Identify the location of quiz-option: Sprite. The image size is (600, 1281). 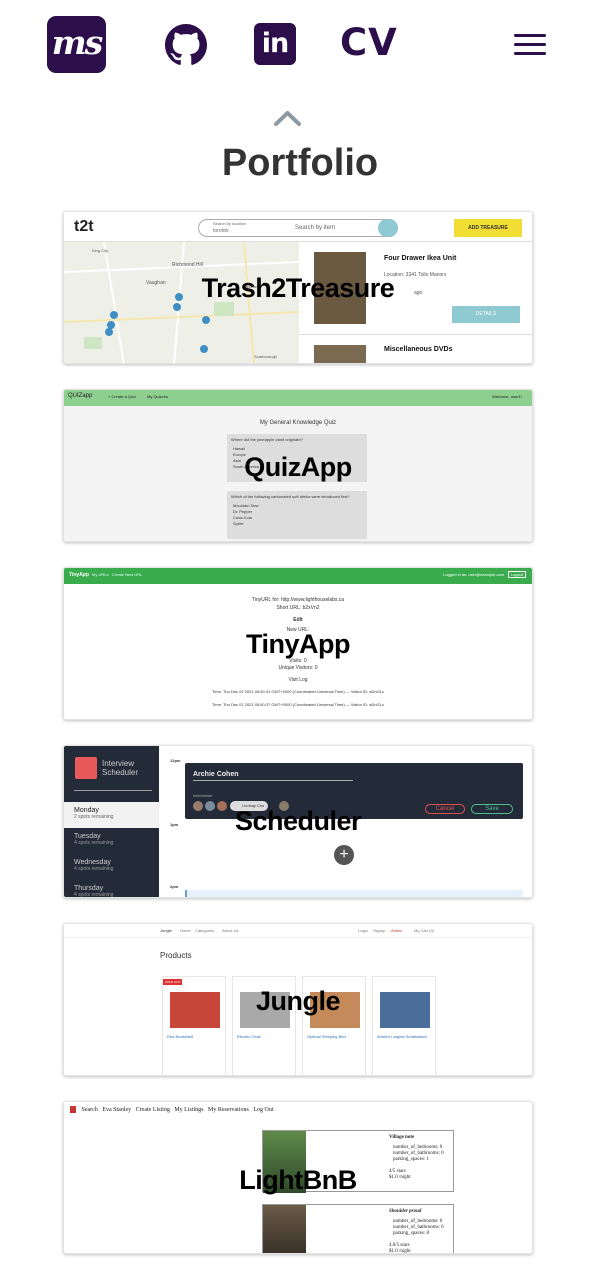
(238, 523).